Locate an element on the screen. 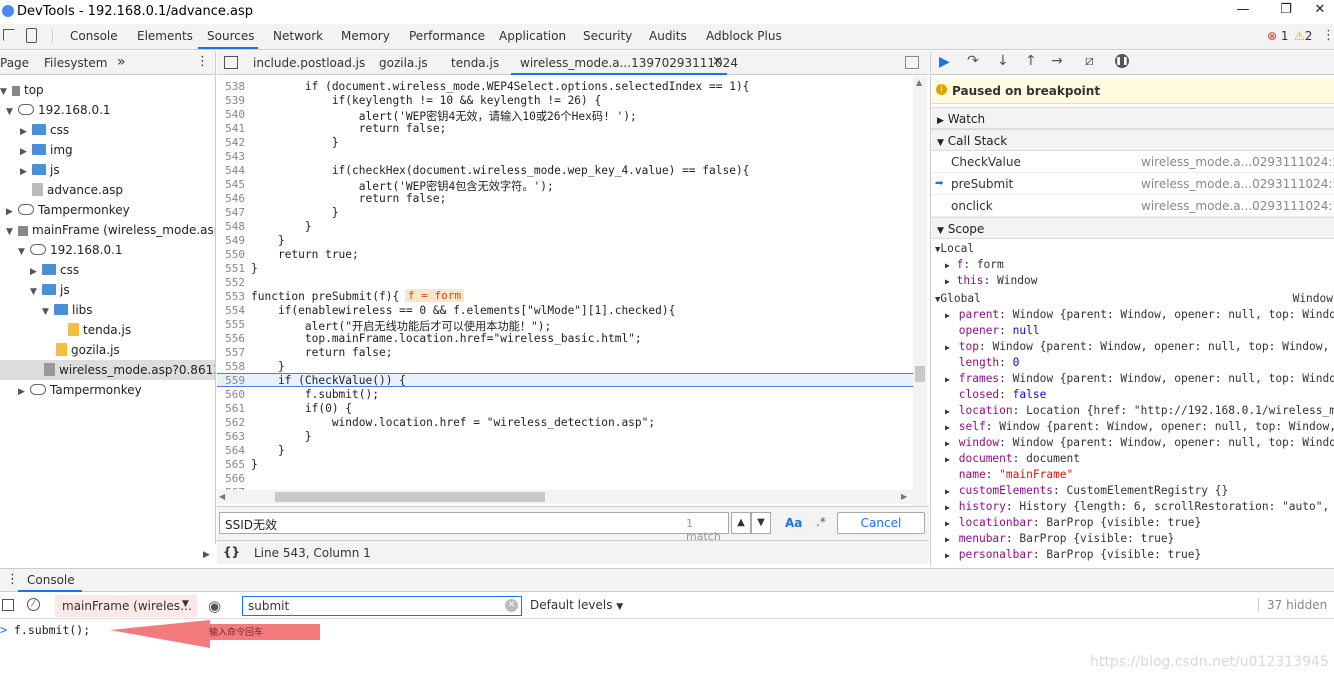  pretty-print-button: {} is located at coordinates (231, 552).